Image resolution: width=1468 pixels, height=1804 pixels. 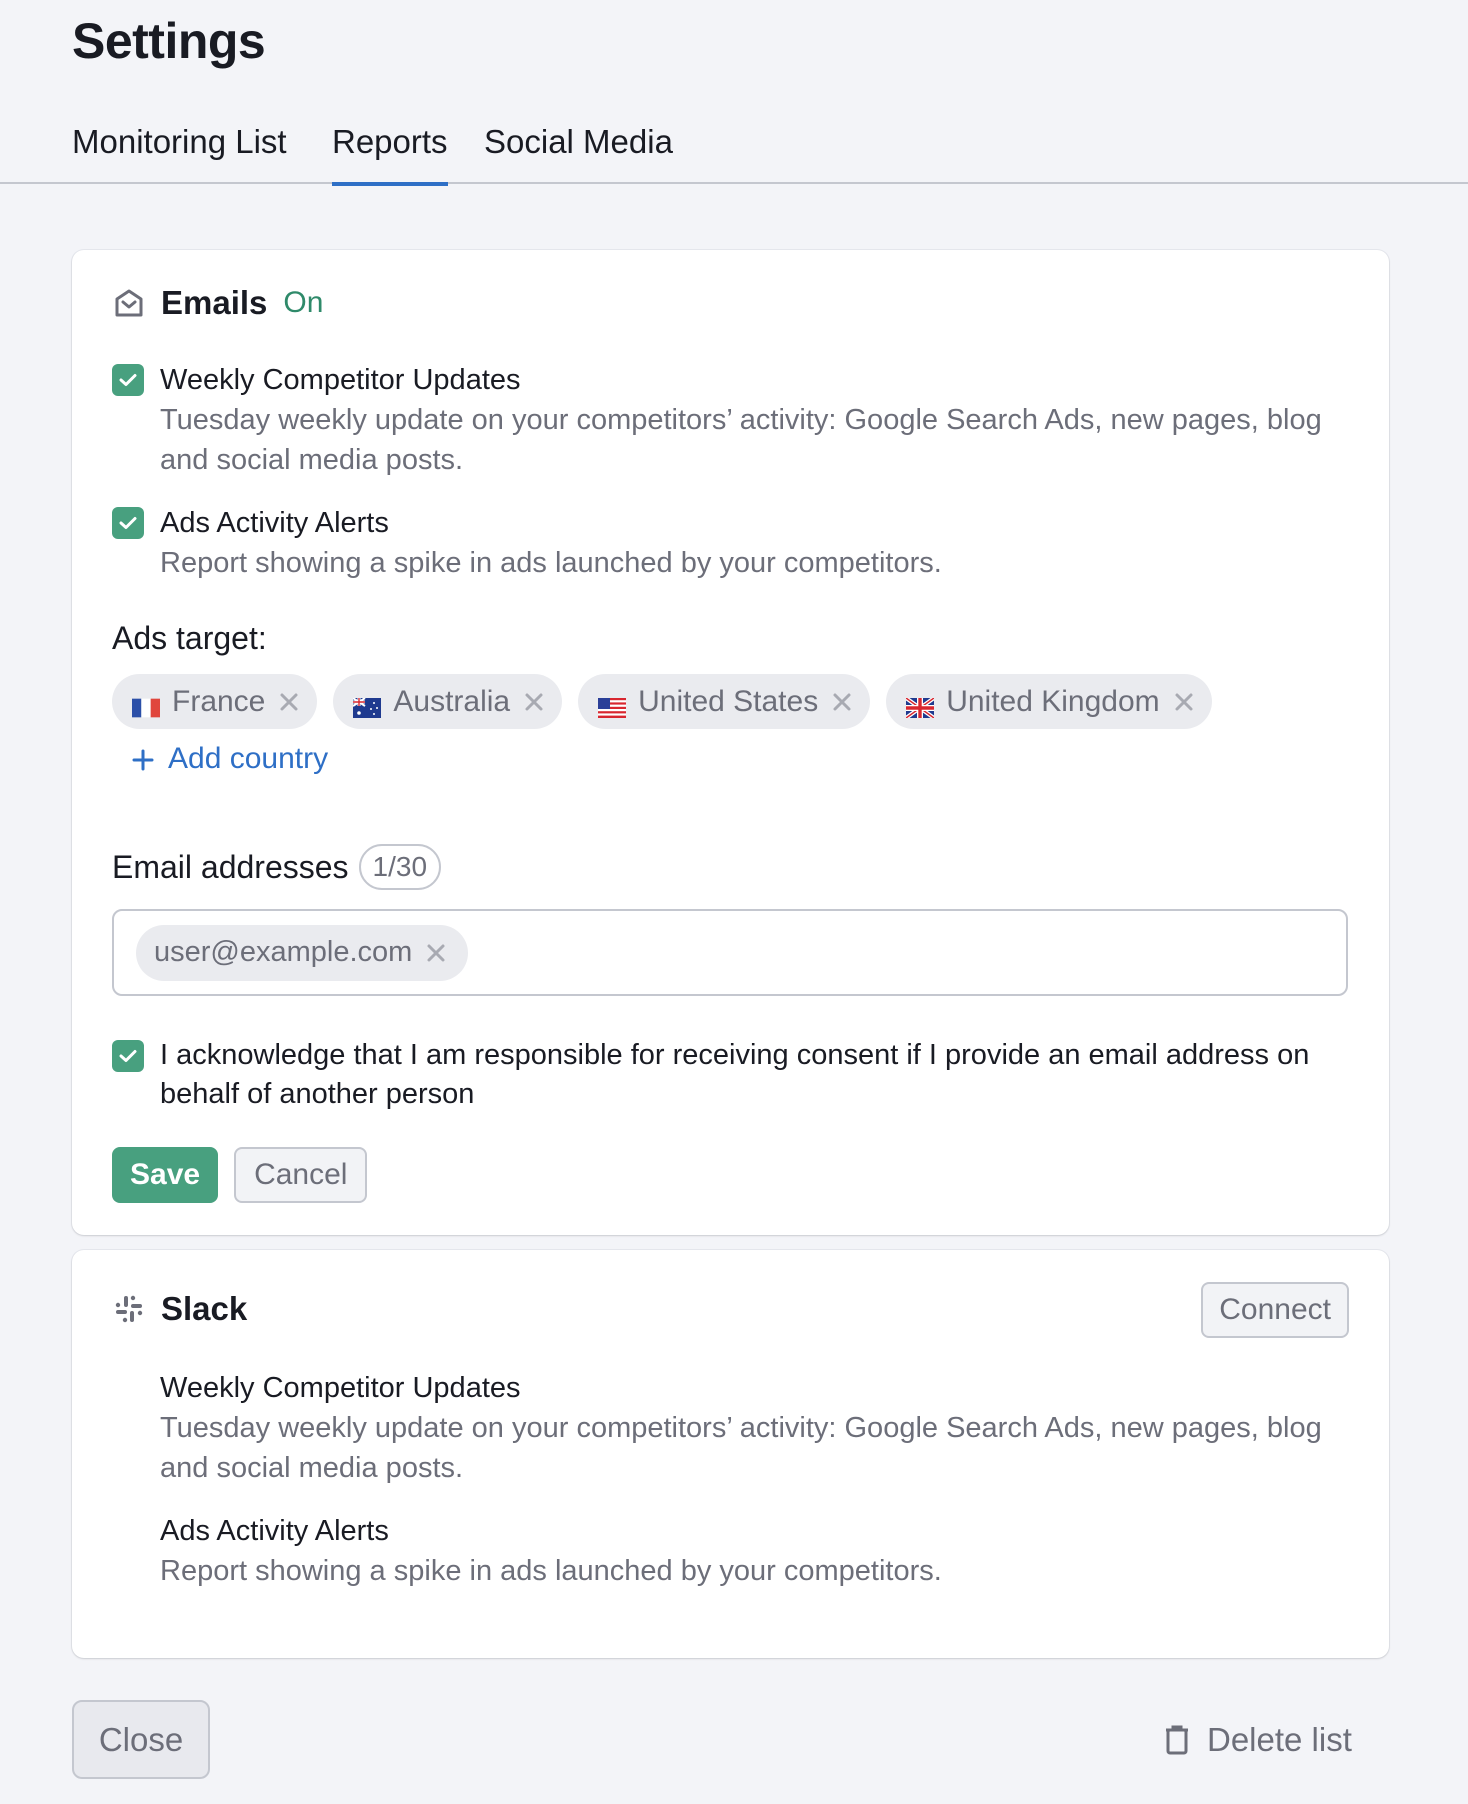 I want to click on consent-checkbox, so click(x=128, y=1056).